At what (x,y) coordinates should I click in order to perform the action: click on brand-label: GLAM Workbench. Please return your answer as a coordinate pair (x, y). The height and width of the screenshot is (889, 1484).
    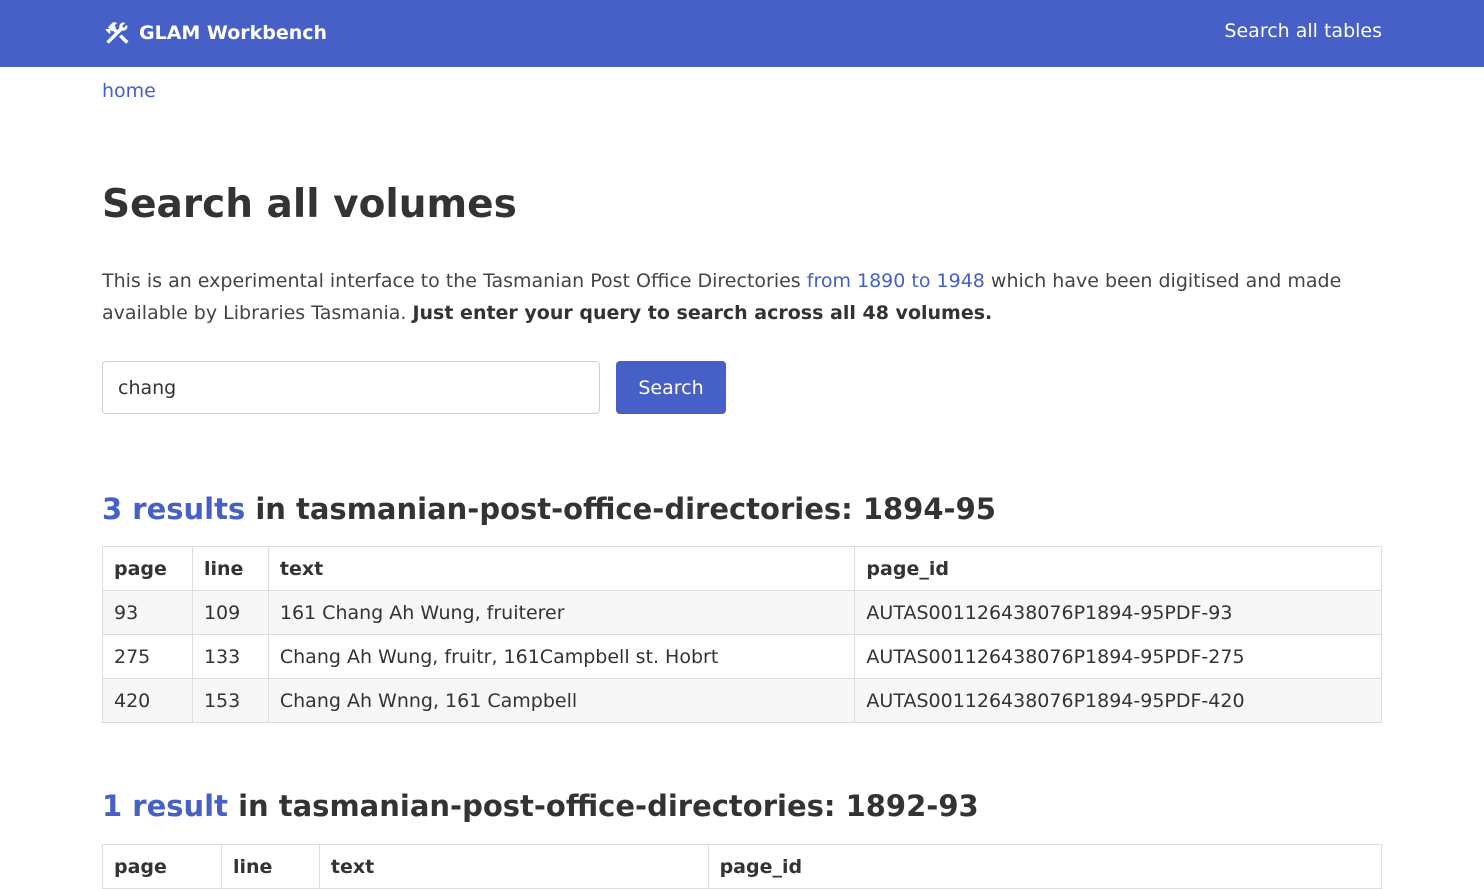
    Looking at the image, I should click on (233, 33).